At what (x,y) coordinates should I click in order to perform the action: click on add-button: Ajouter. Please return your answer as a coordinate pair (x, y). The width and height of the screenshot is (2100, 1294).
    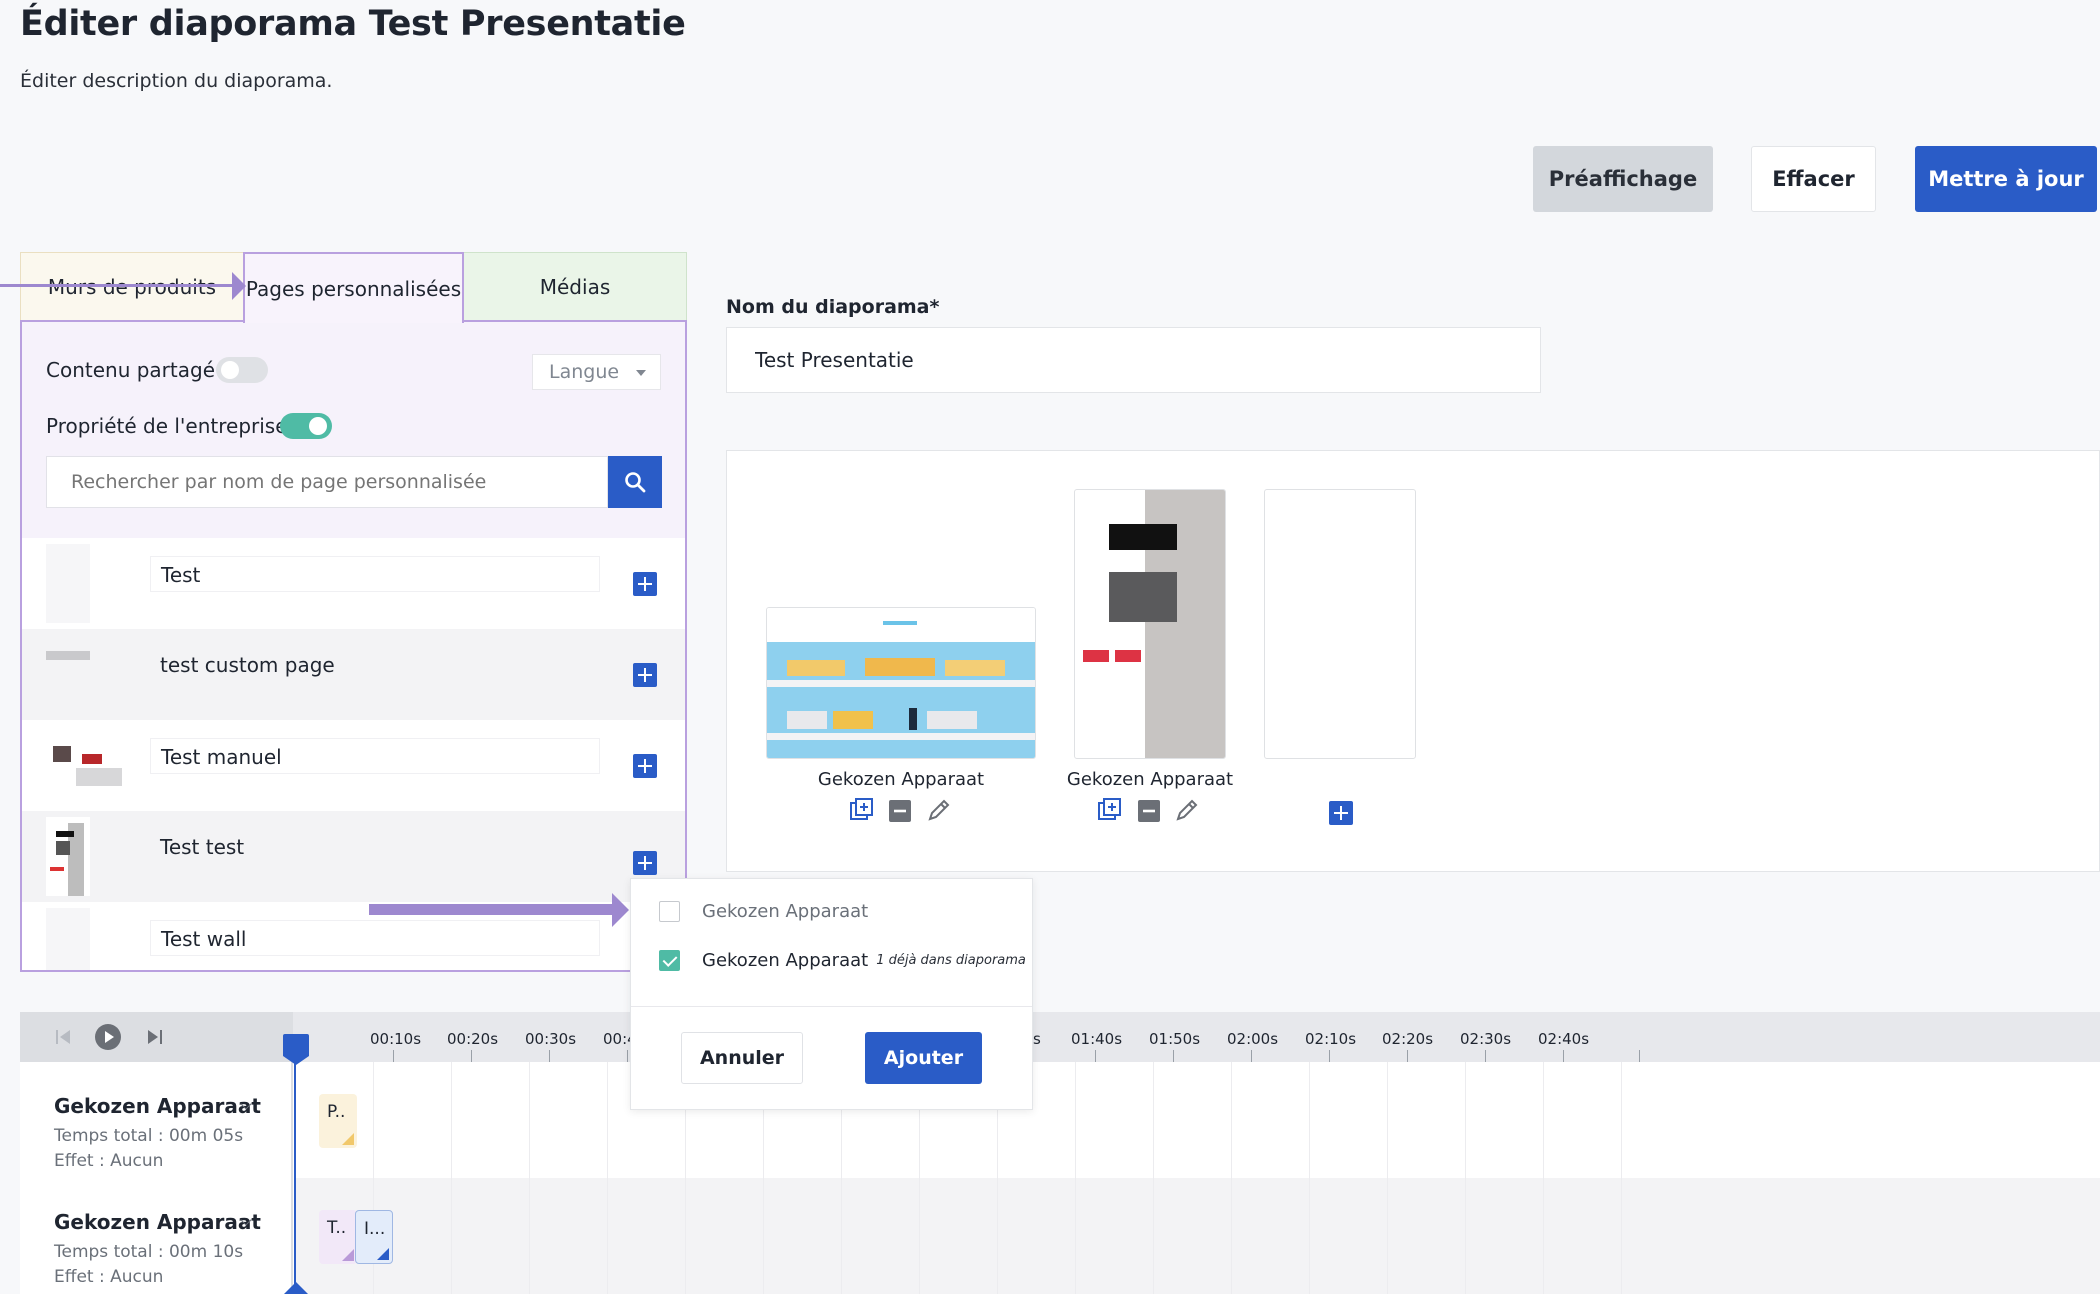
    Looking at the image, I should click on (923, 1058).